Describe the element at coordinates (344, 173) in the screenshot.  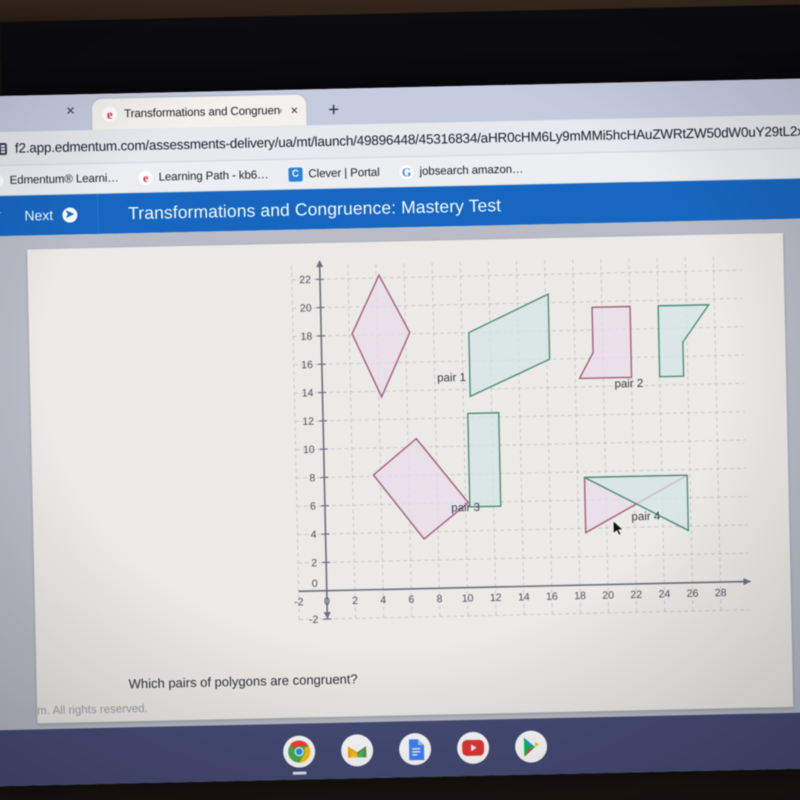
I see `bookmark-label: Clever | Portal` at that location.